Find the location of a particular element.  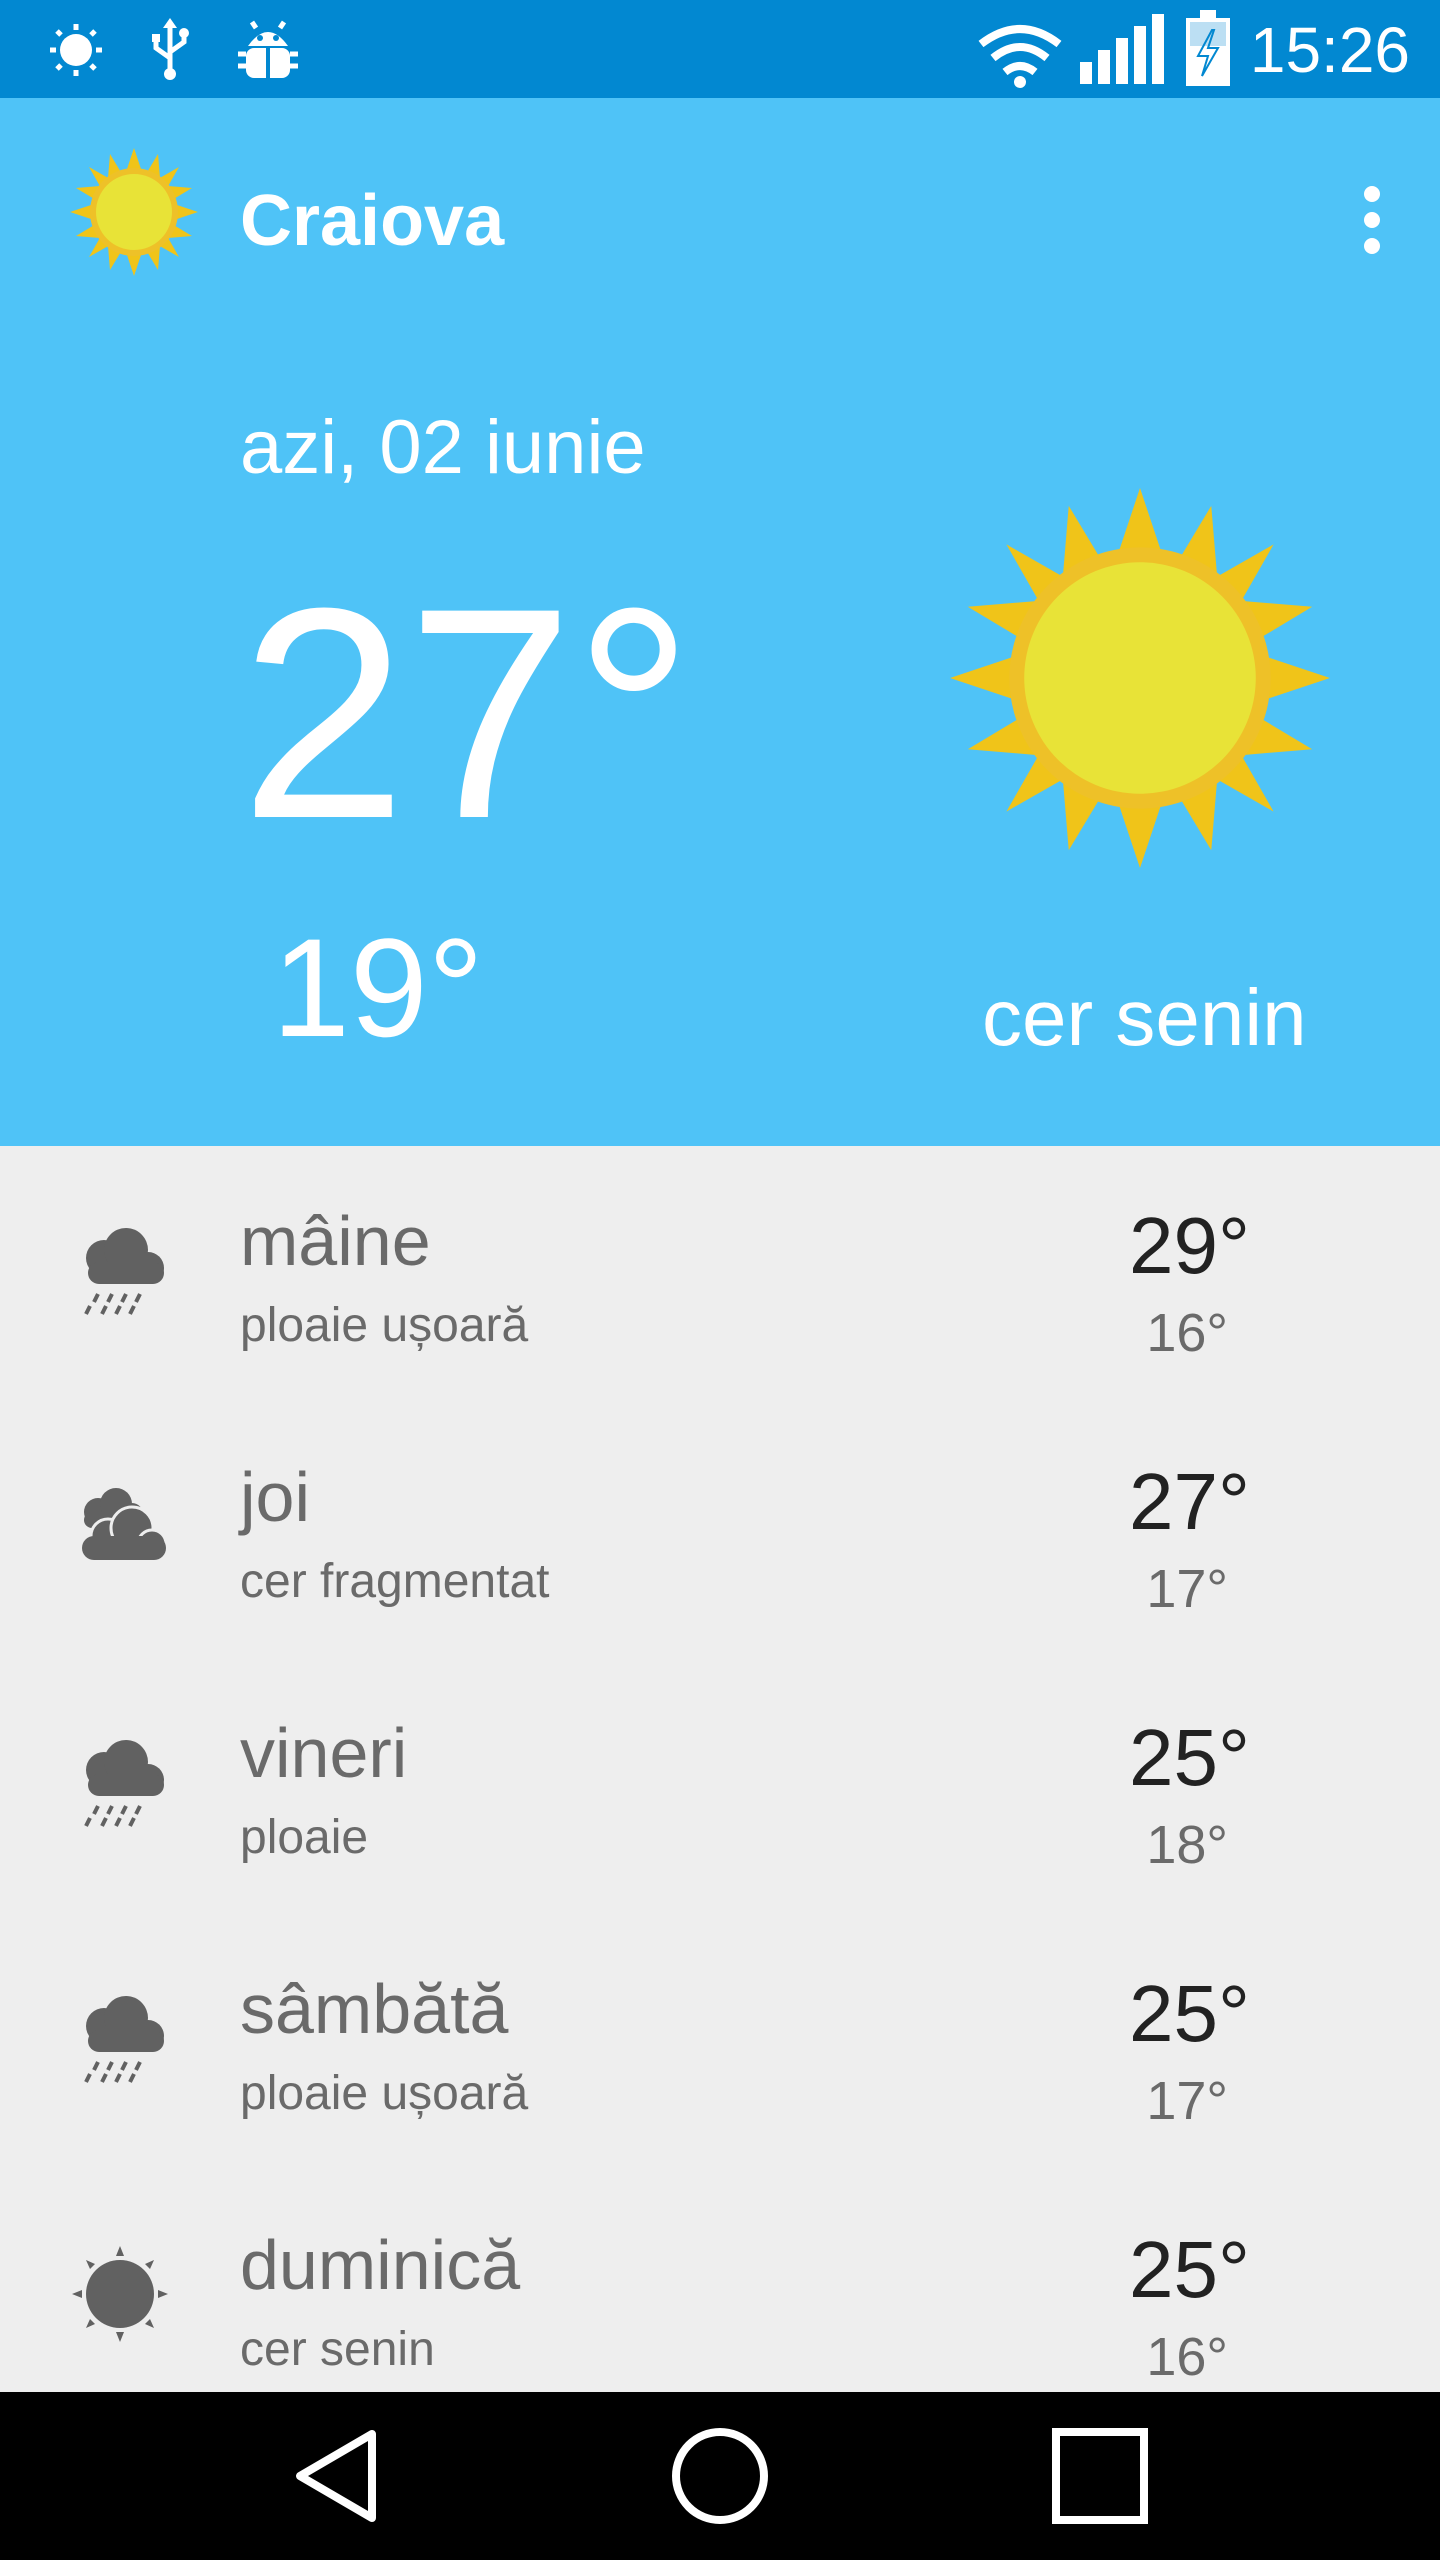

broken-clouds-icon is located at coordinates (120, 1528).